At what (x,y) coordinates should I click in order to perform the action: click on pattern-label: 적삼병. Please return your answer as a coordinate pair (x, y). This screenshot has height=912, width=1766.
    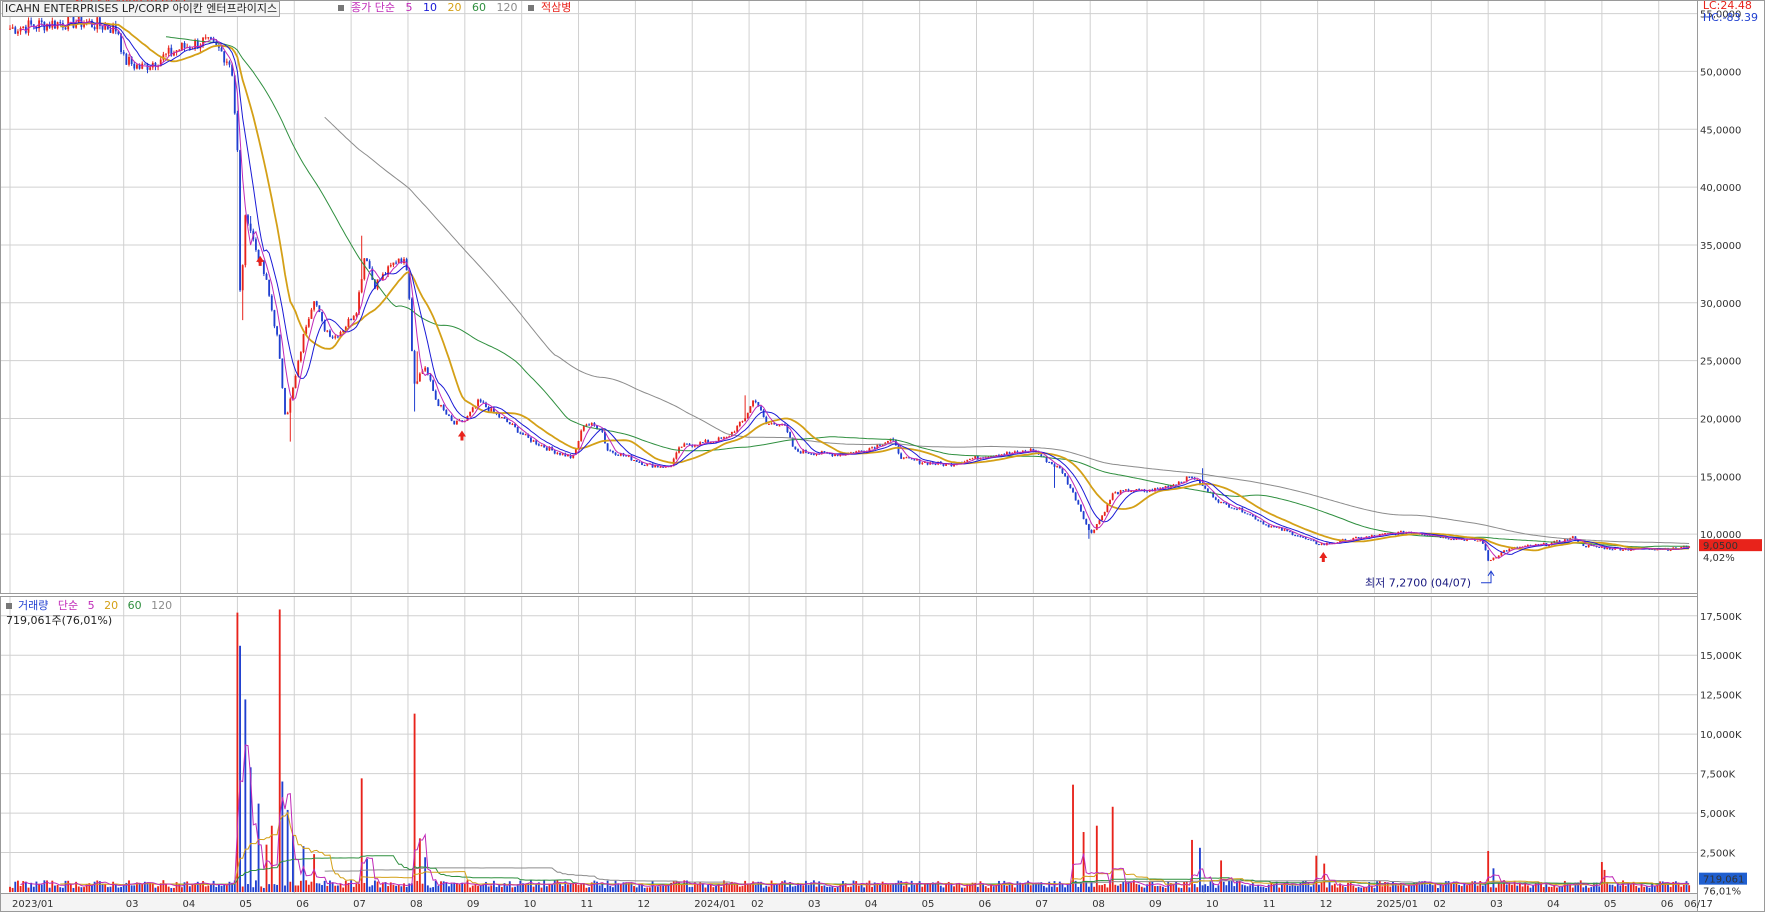
    Looking at the image, I should click on (556, 7).